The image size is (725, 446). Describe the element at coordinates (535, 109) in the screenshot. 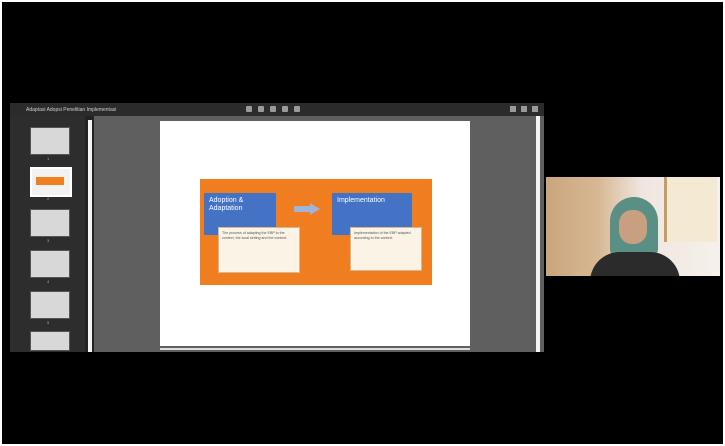

I see `more-icon` at that location.